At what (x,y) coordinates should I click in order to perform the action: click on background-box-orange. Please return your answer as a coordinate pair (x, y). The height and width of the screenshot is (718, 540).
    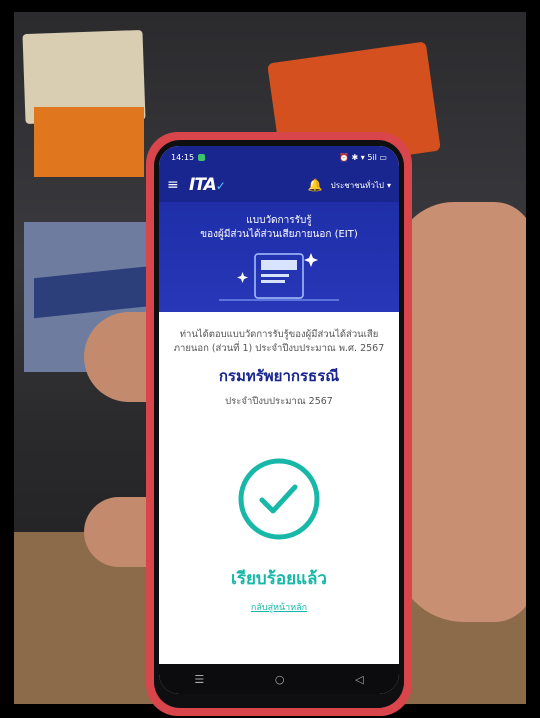
    Looking at the image, I should click on (89, 142).